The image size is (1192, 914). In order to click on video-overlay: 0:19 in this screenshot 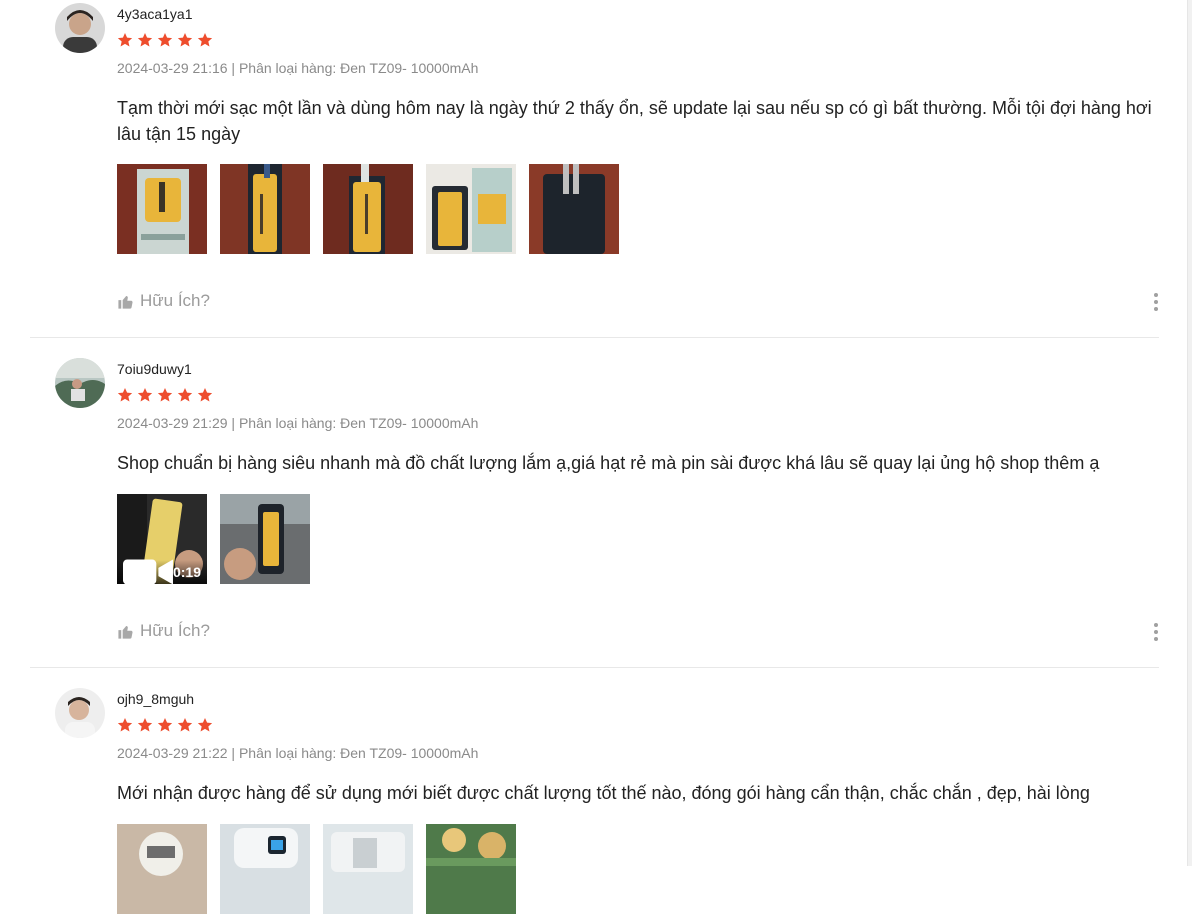, I will do `click(162, 571)`.